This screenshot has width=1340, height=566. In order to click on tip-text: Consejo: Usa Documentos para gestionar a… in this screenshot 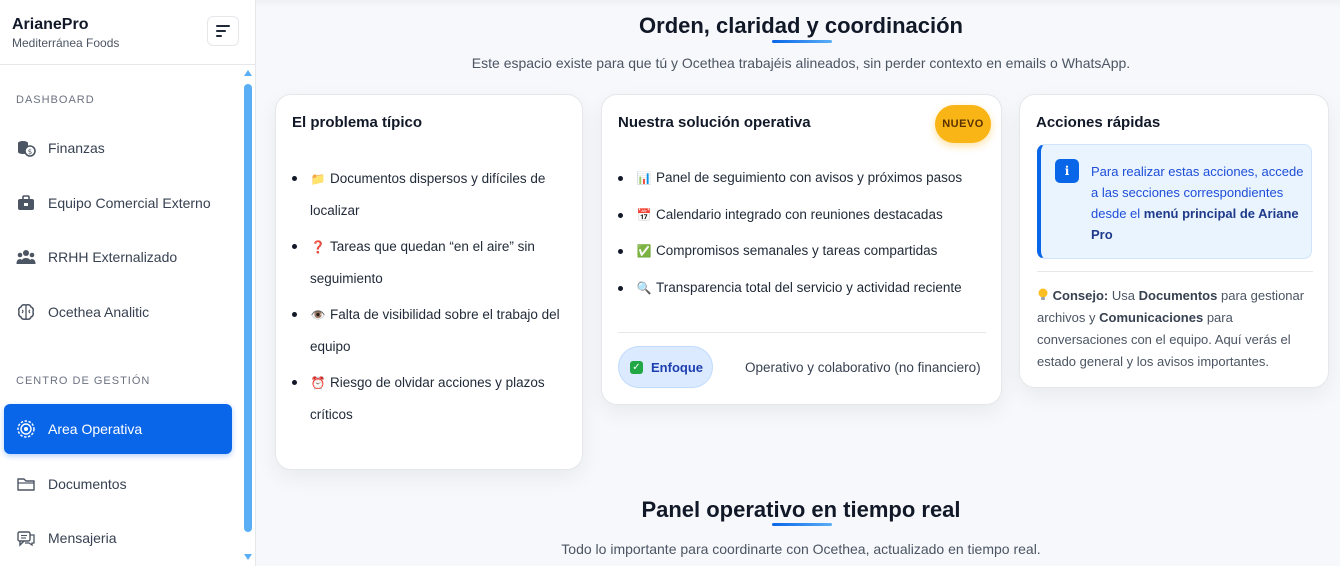, I will do `click(1171, 328)`.